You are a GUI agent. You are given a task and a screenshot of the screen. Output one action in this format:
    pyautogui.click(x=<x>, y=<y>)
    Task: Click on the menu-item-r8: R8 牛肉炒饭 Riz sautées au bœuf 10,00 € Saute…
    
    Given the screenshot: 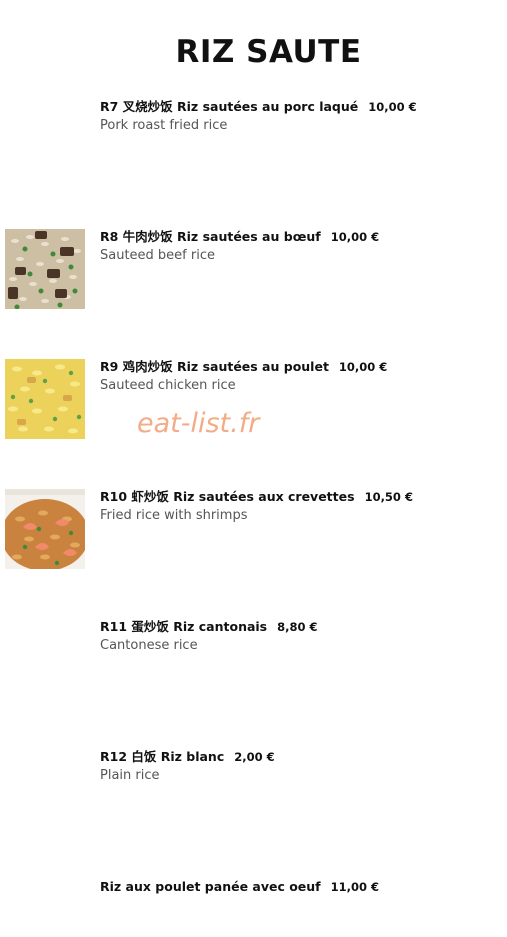 What is the action you would take?
    pyautogui.click(x=300, y=246)
    